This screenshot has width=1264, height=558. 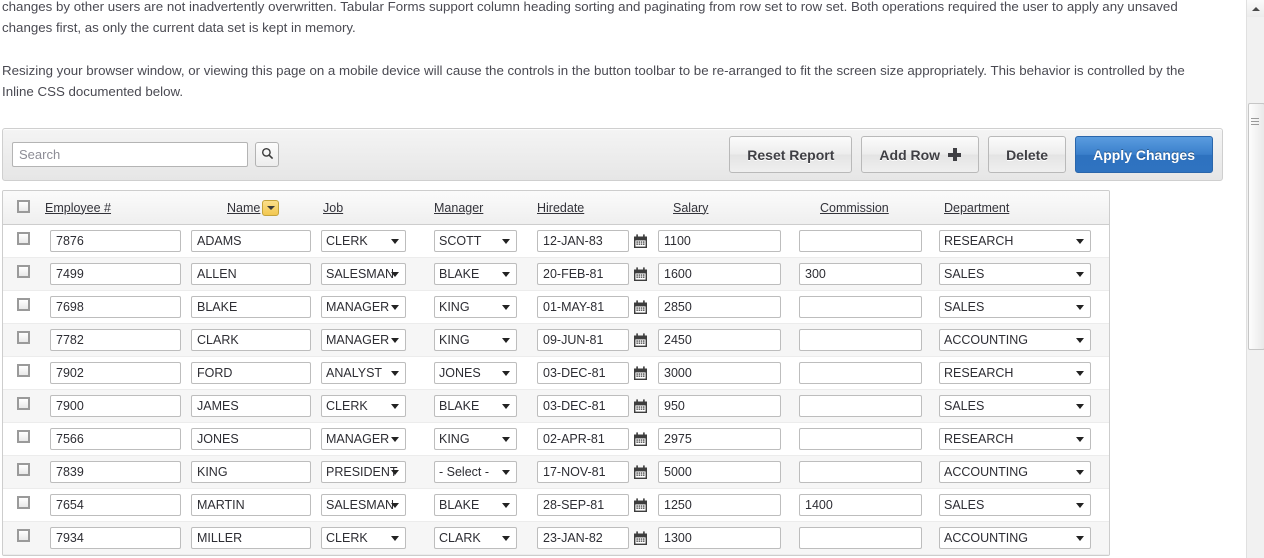 I want to click on sort-link-job: Job, so click(x=333, y=208).